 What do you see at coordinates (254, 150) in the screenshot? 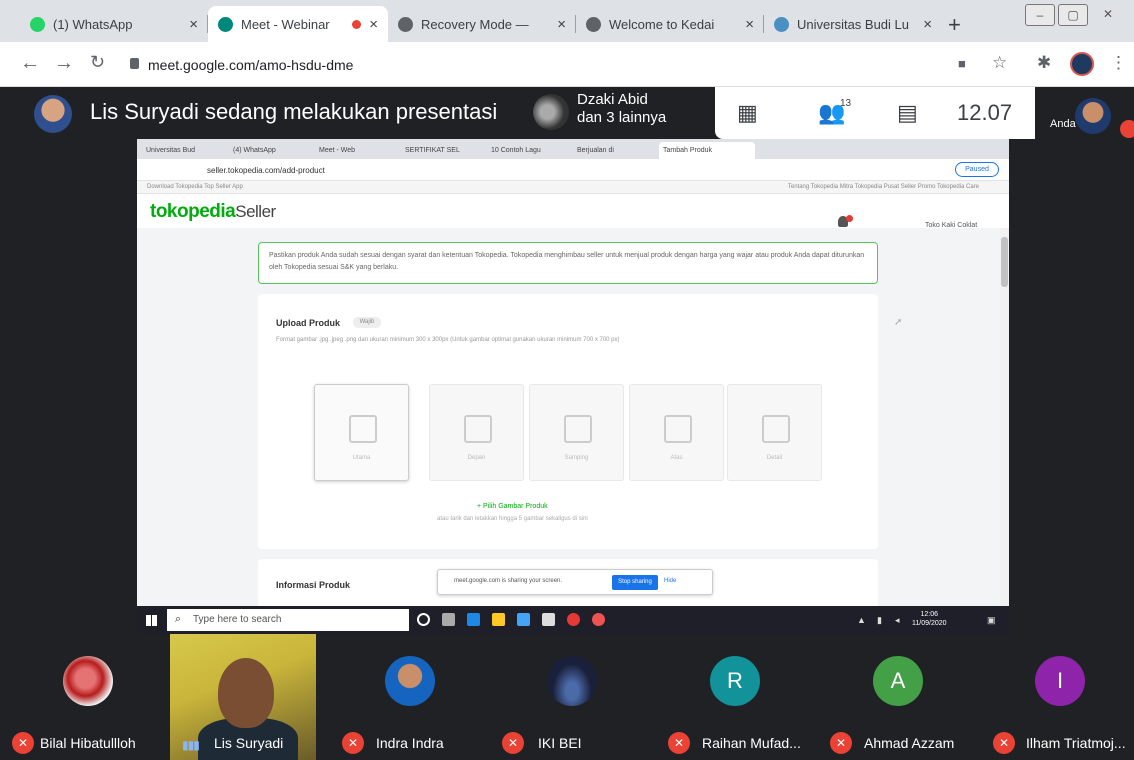
I see `shared-tab: (4) WhatsApp` at bounding box center [254, 150].